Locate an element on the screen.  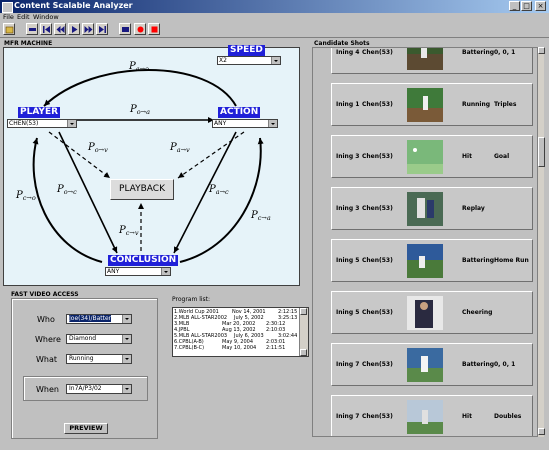
action-node: ACTION is located at coordinates (239, 112).